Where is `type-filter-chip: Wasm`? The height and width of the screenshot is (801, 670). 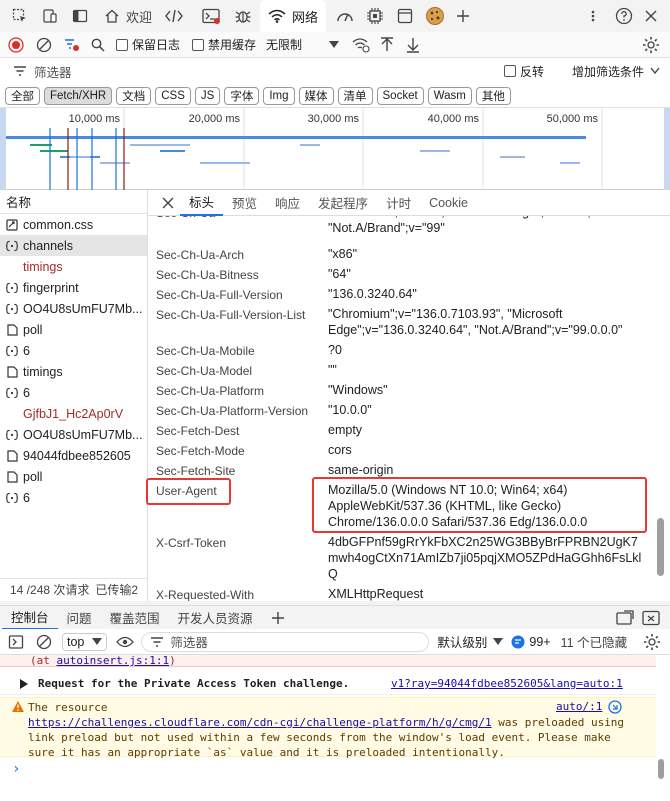 type-filter-chip: Wasm is located at coordinates (449, 95).